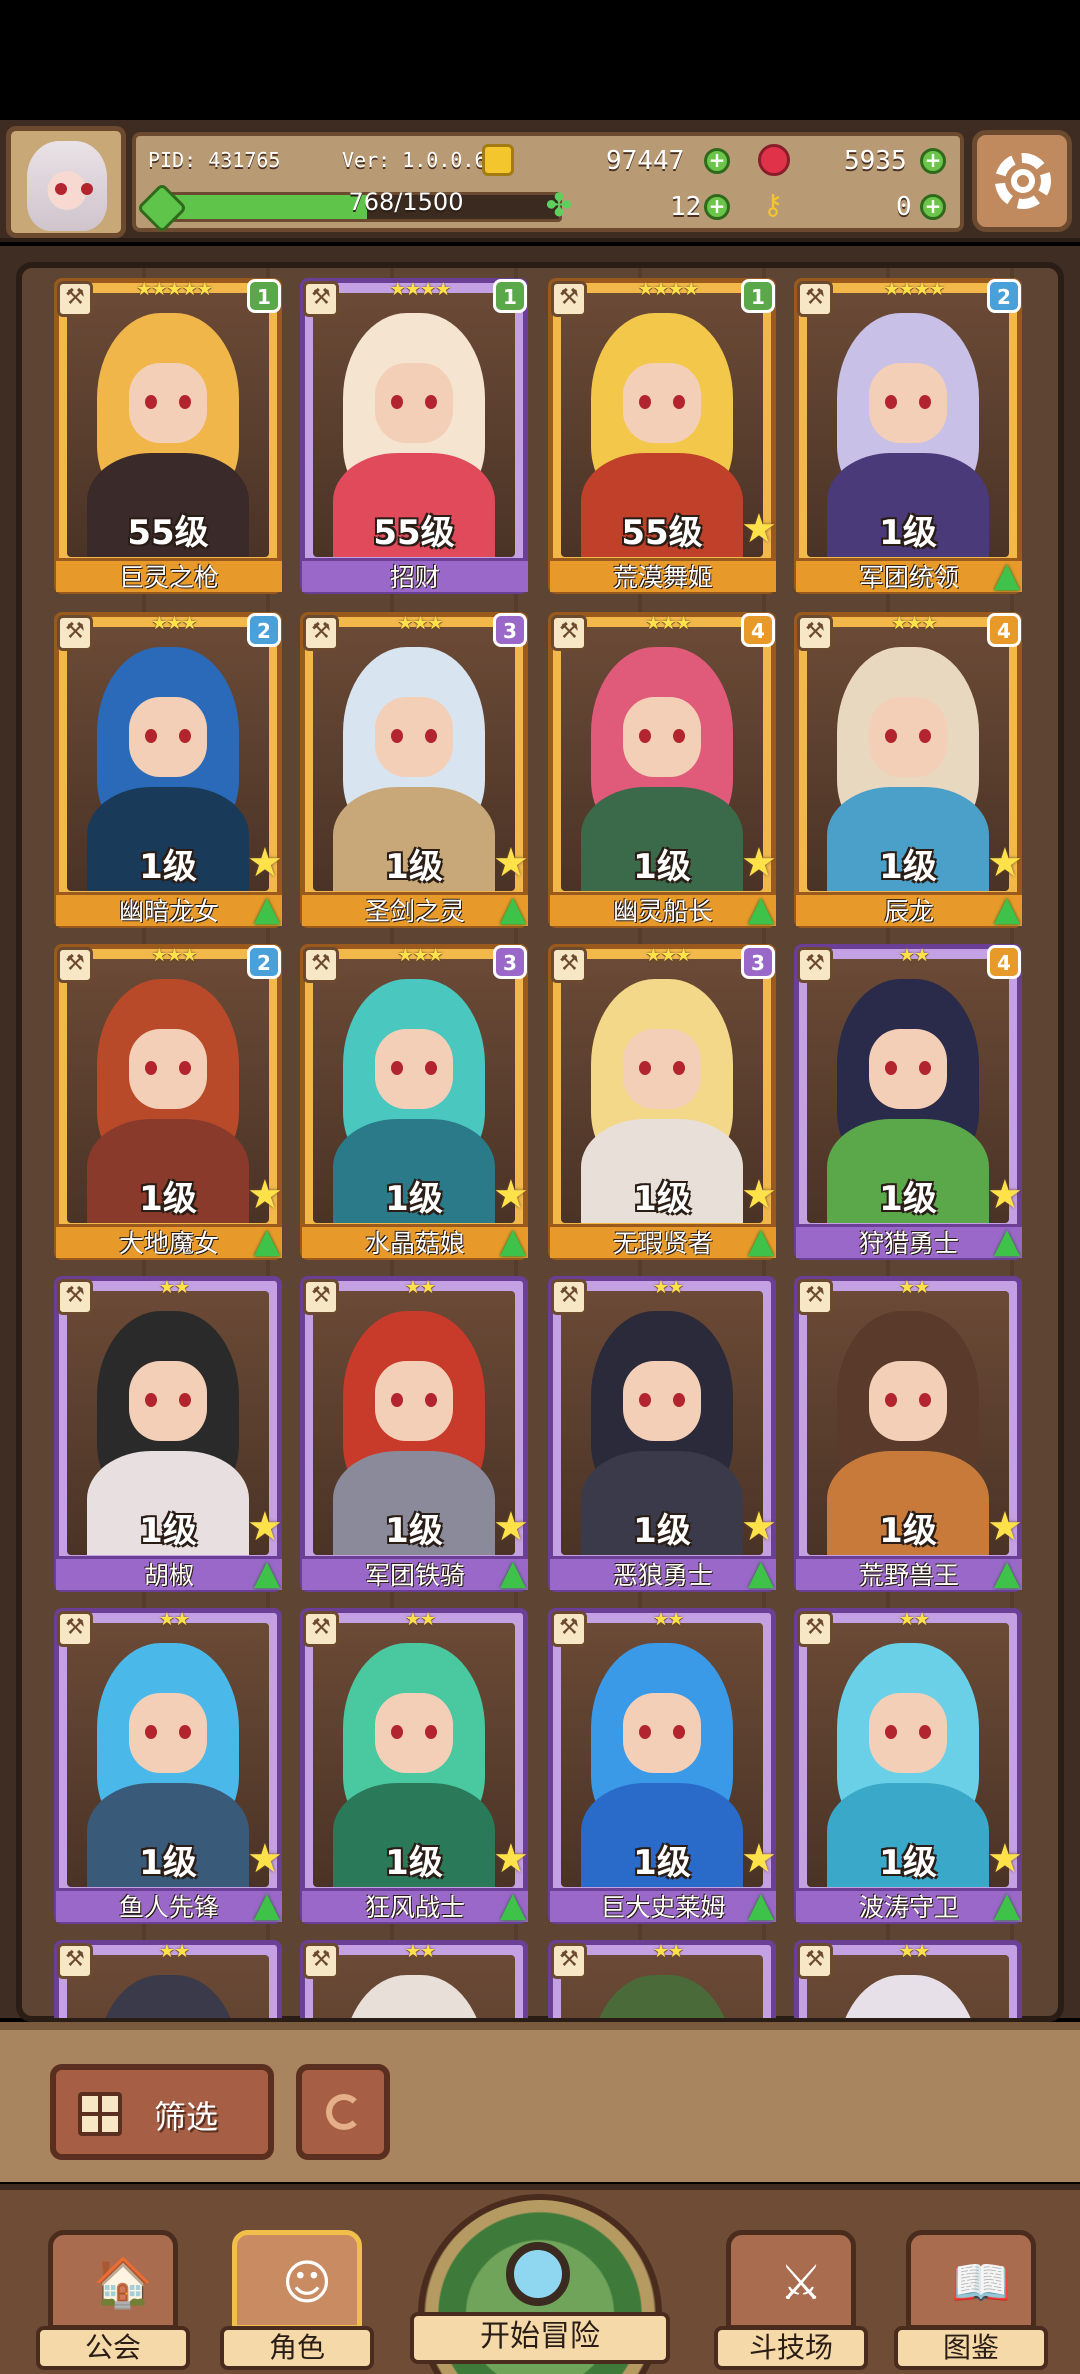 This screenshot has width=1080, height=2374. I want to click on key-icon: ⚷, so click(773, 204).